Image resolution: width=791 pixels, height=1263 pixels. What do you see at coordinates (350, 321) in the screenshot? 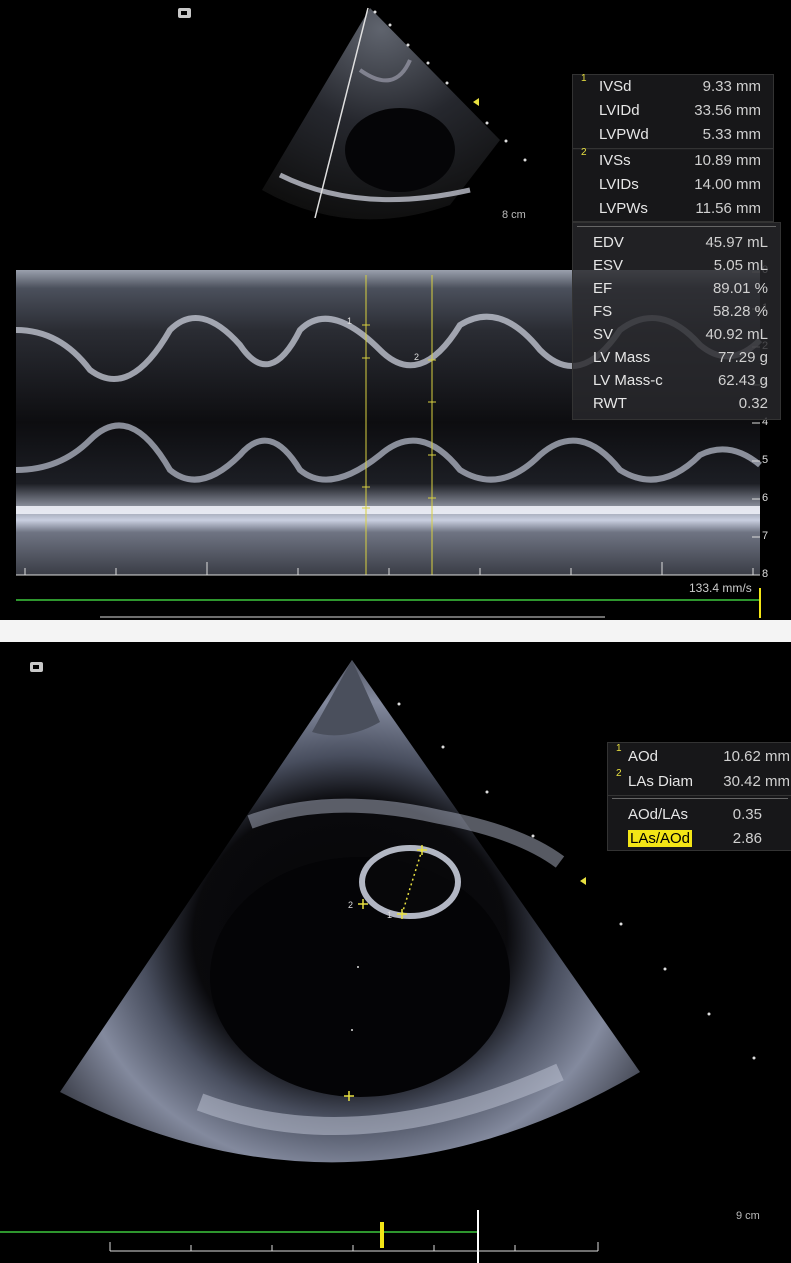
I see `mmode-marker-1: 1` at bounding box center [350, 321].